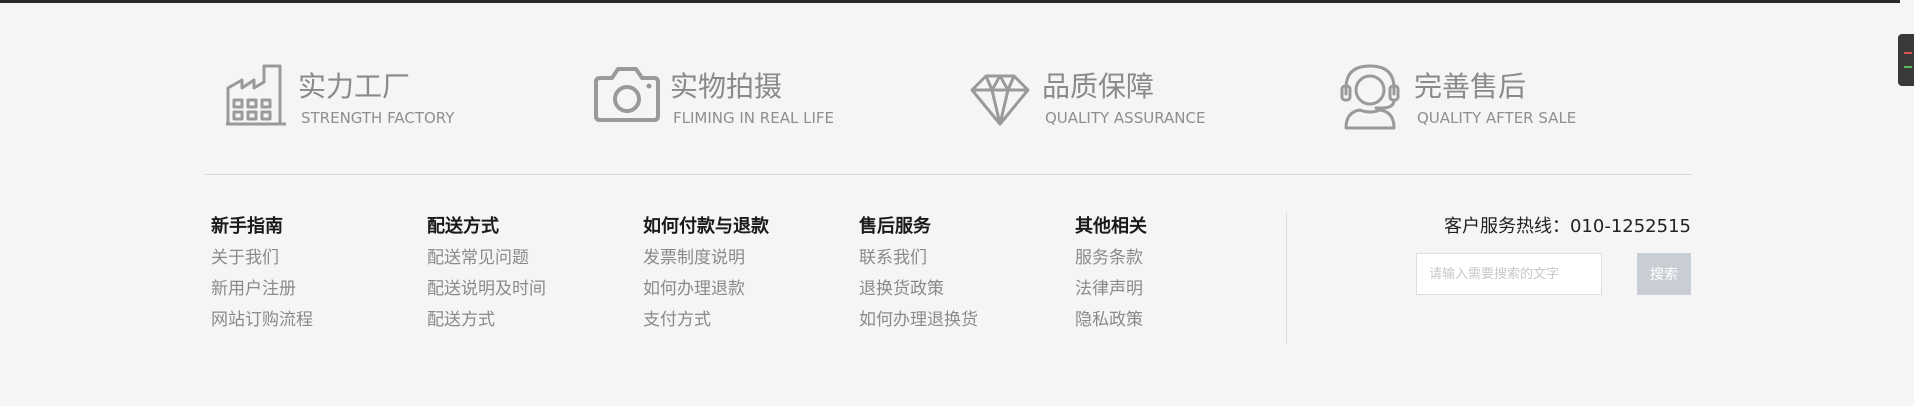  What do you see at coordinates (1098, 86) in the screenshot?
I see `feature-title: 品质保障` at bounding box center [1098, 86].